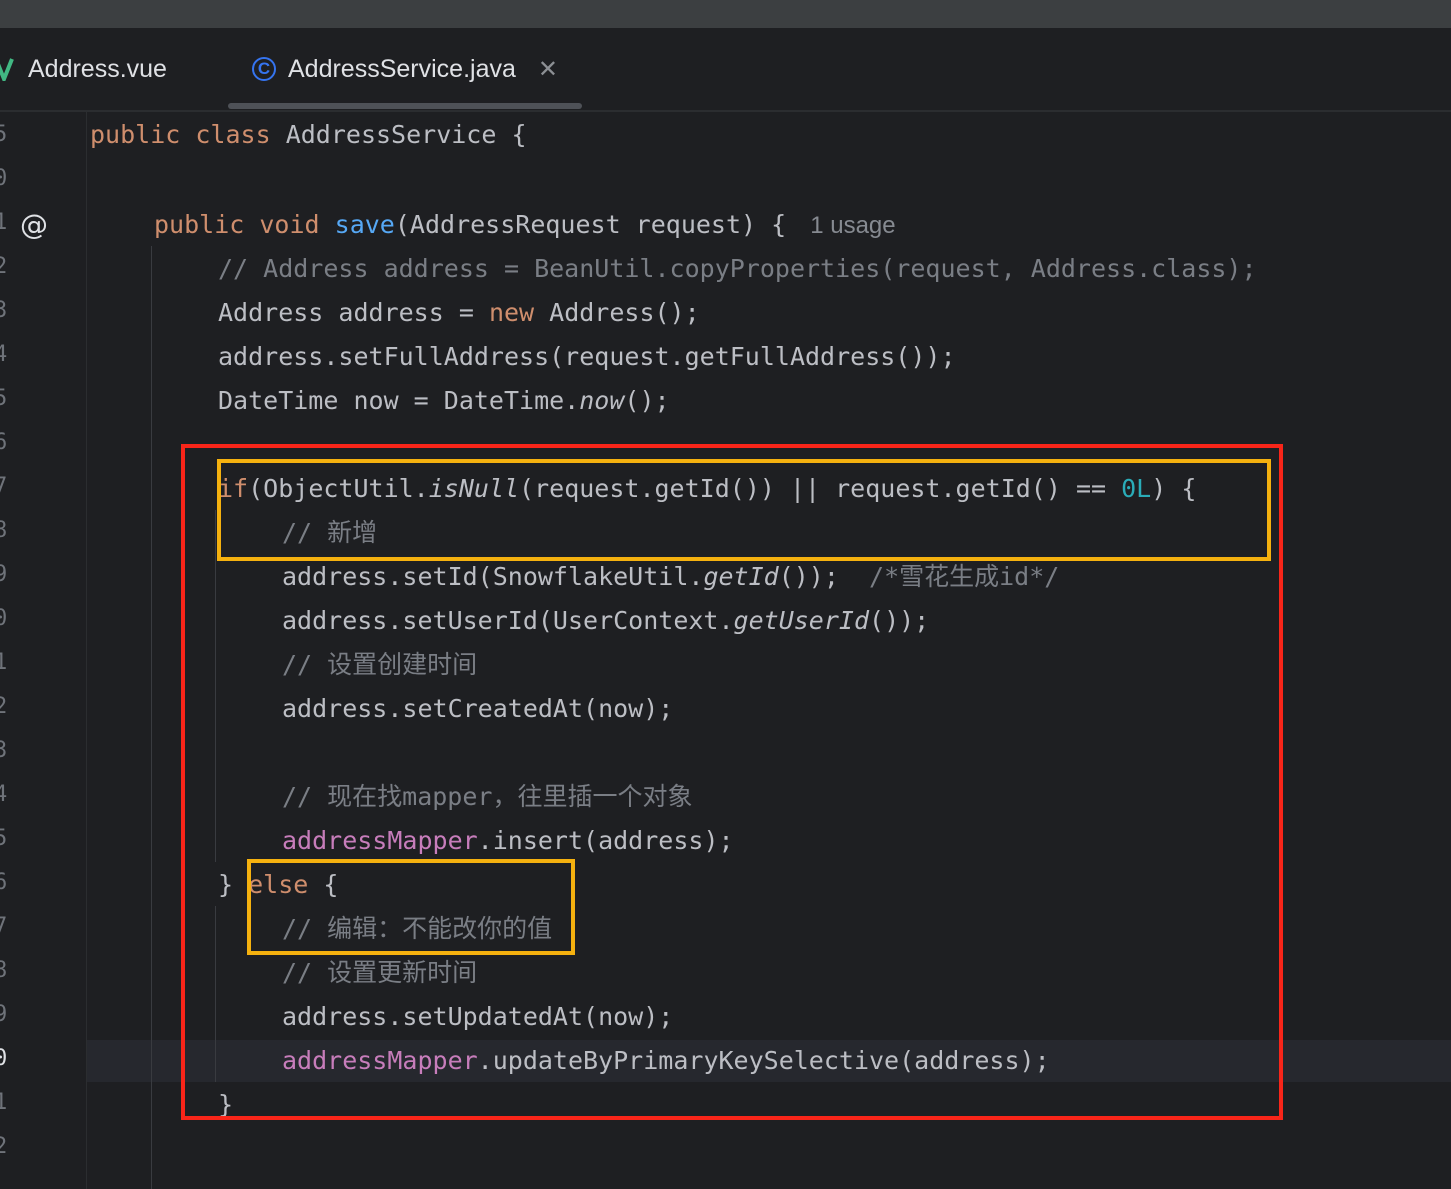 This screenshot has height=1189, width=1451. What do you see at coordinates (7, 69) in the screenshot?
I see `vue-icon` at bounding box center [7, 69].